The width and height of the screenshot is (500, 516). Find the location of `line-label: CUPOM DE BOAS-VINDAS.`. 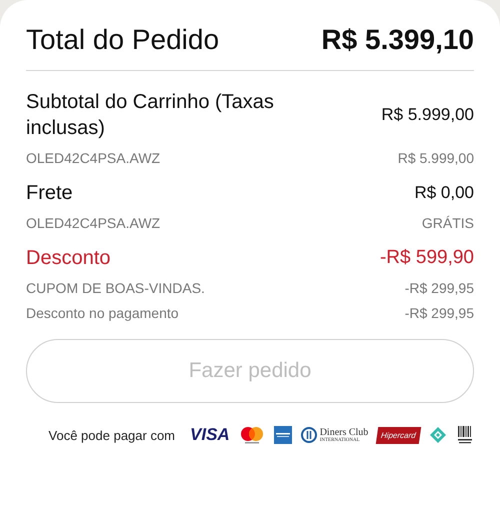

line-label: CUPOM DE BOAS-VINDAS. is located at coordinates (115, 288).